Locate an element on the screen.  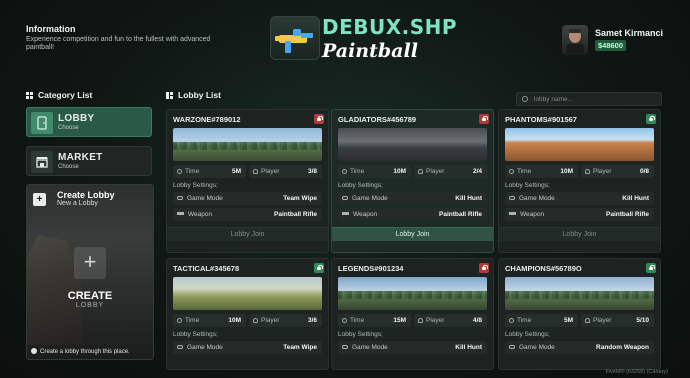
search-icon is located at coordinates (525, 99).